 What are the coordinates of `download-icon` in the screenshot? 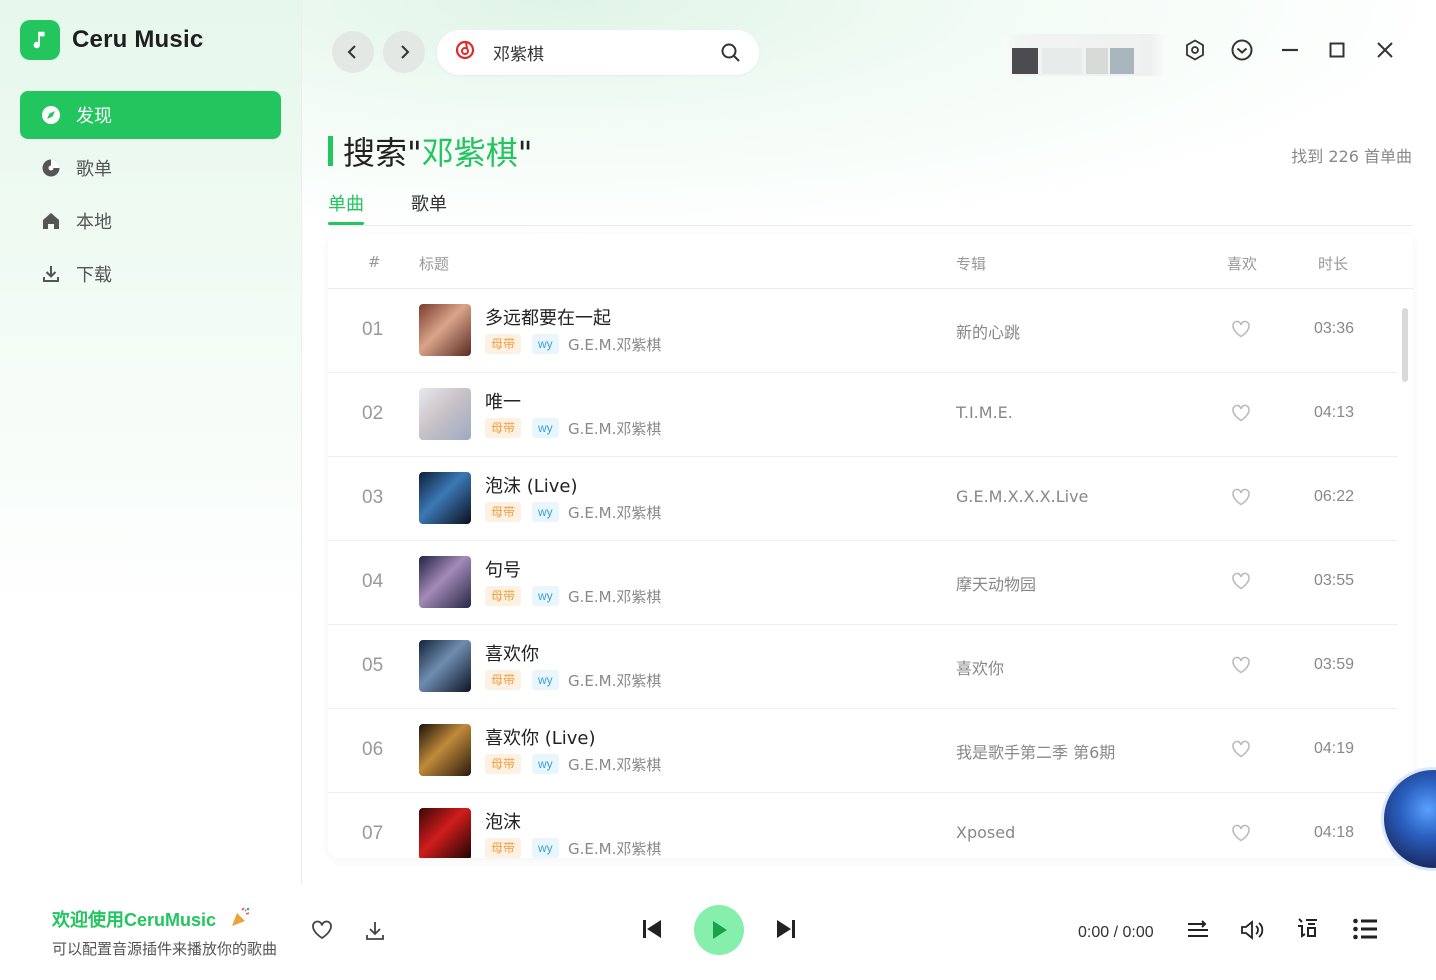 It's located at (375, 931).